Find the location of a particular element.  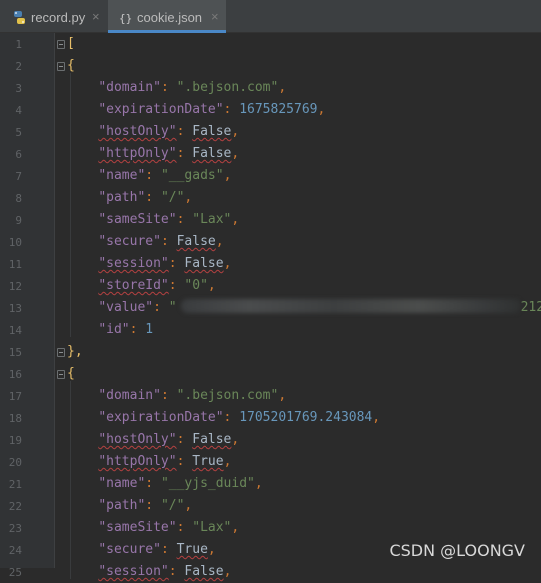

code-line: "httpOnly": True, is located at coordinates (165, 461).